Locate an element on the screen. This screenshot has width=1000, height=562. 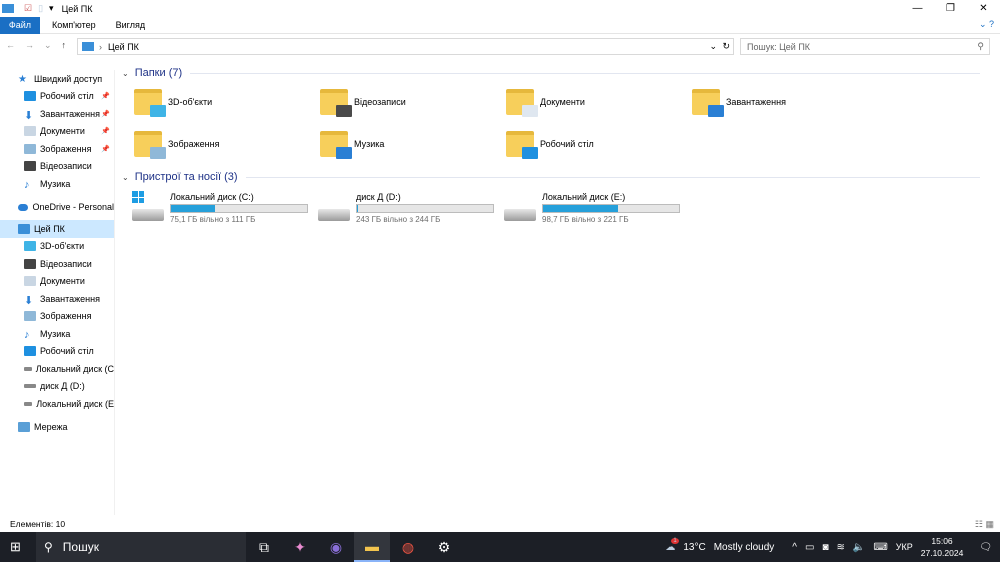
sidebar-item-drive-e: Локальний диск (E is located at coordinates (57, 404).